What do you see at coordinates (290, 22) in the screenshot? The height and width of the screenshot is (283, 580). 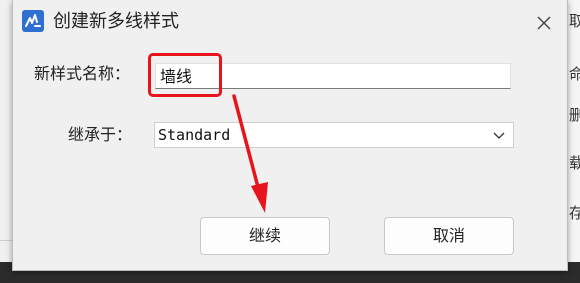 I see `dialog-titlebar: 创建新多线样式` at bounding box center [290, 22].